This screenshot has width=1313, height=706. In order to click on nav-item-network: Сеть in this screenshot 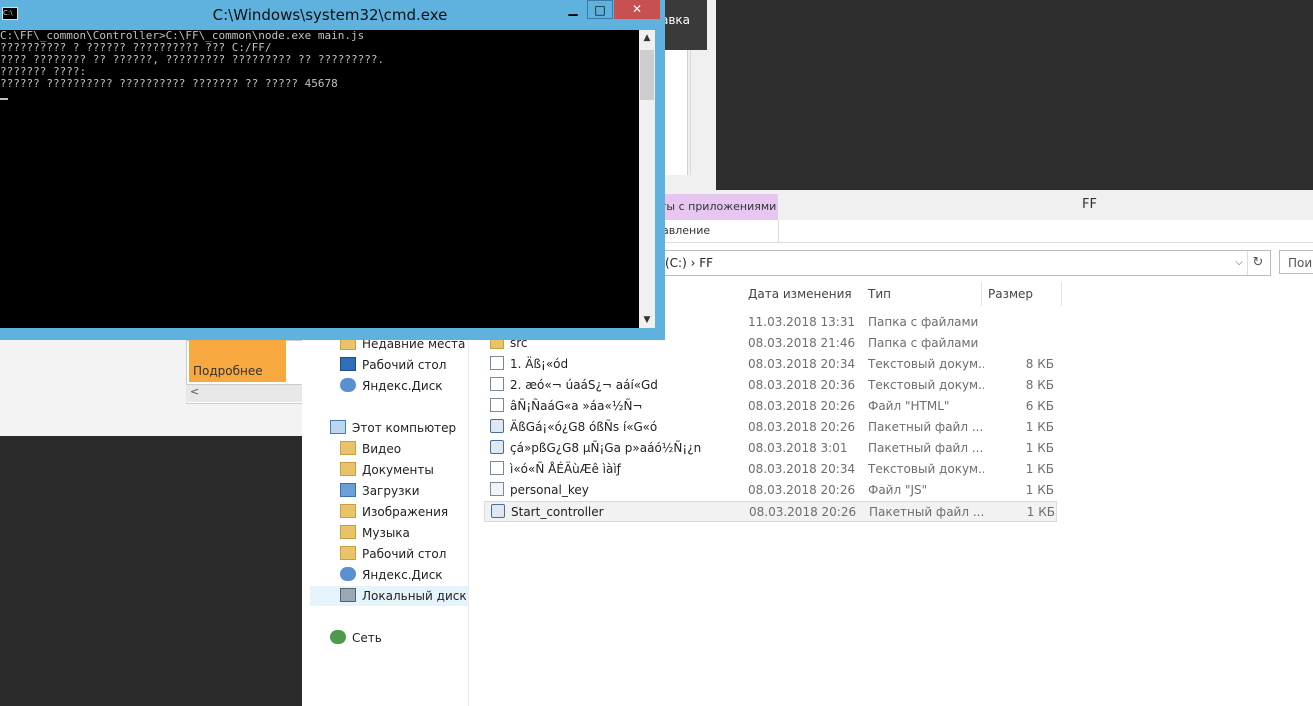, I will do `click(356, 638)`.